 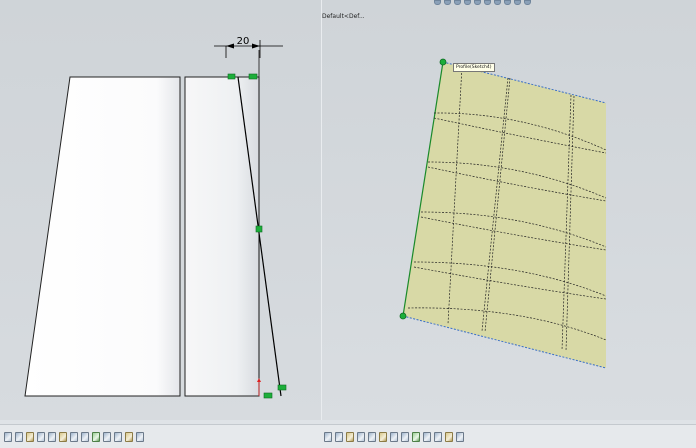 I want to click on profile-point-bottom, so click(x=403, y=316).